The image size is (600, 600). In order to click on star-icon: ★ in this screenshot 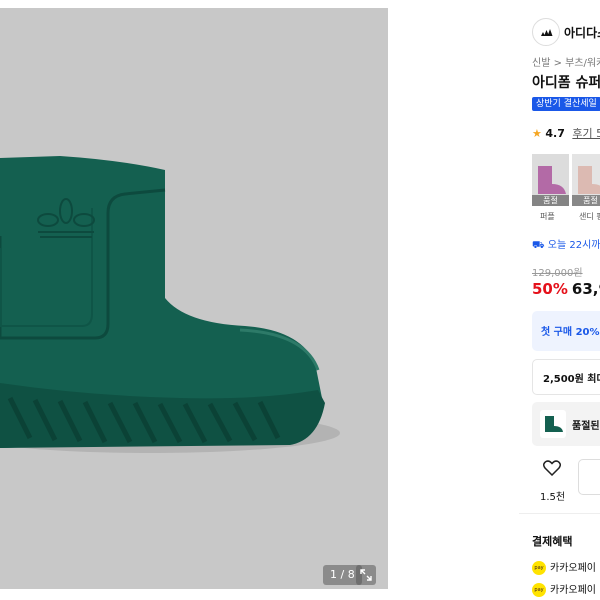, I will do `click(537, 133)`.